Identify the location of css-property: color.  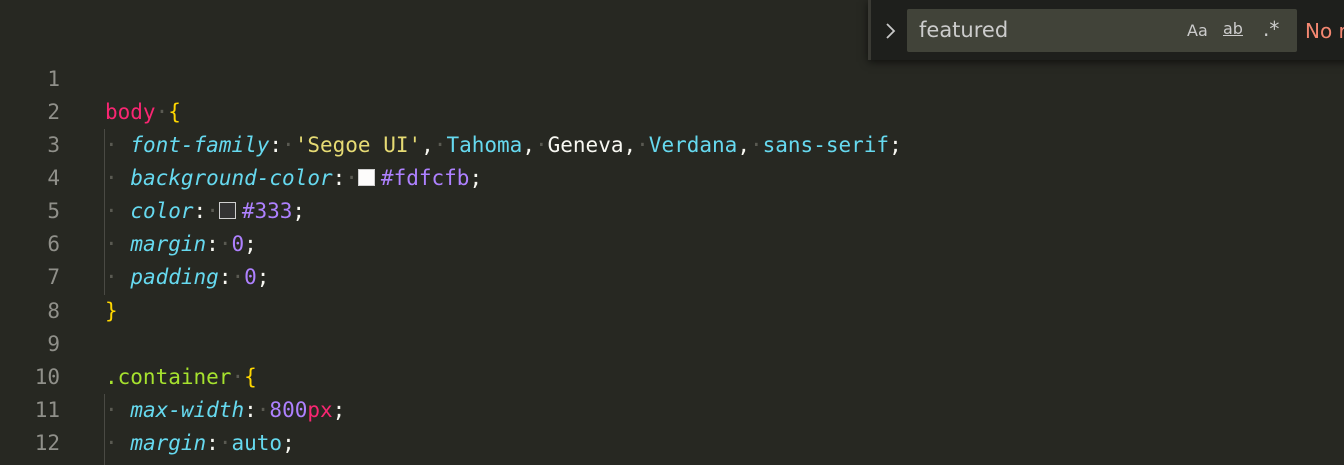
(162, 211).